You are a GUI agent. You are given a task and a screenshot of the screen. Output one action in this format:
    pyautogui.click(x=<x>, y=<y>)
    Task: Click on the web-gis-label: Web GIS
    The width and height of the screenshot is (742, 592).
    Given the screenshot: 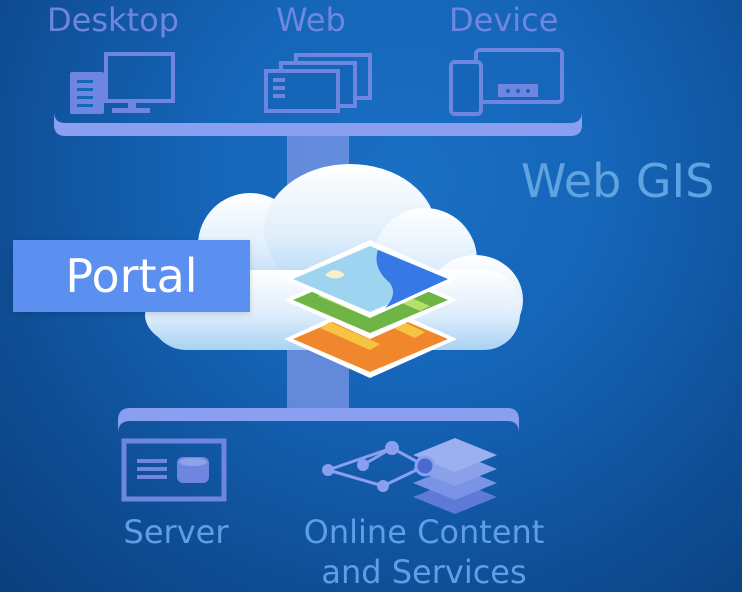 What is the action you would take?
    pyautogui.click(x=618, y=181)
    